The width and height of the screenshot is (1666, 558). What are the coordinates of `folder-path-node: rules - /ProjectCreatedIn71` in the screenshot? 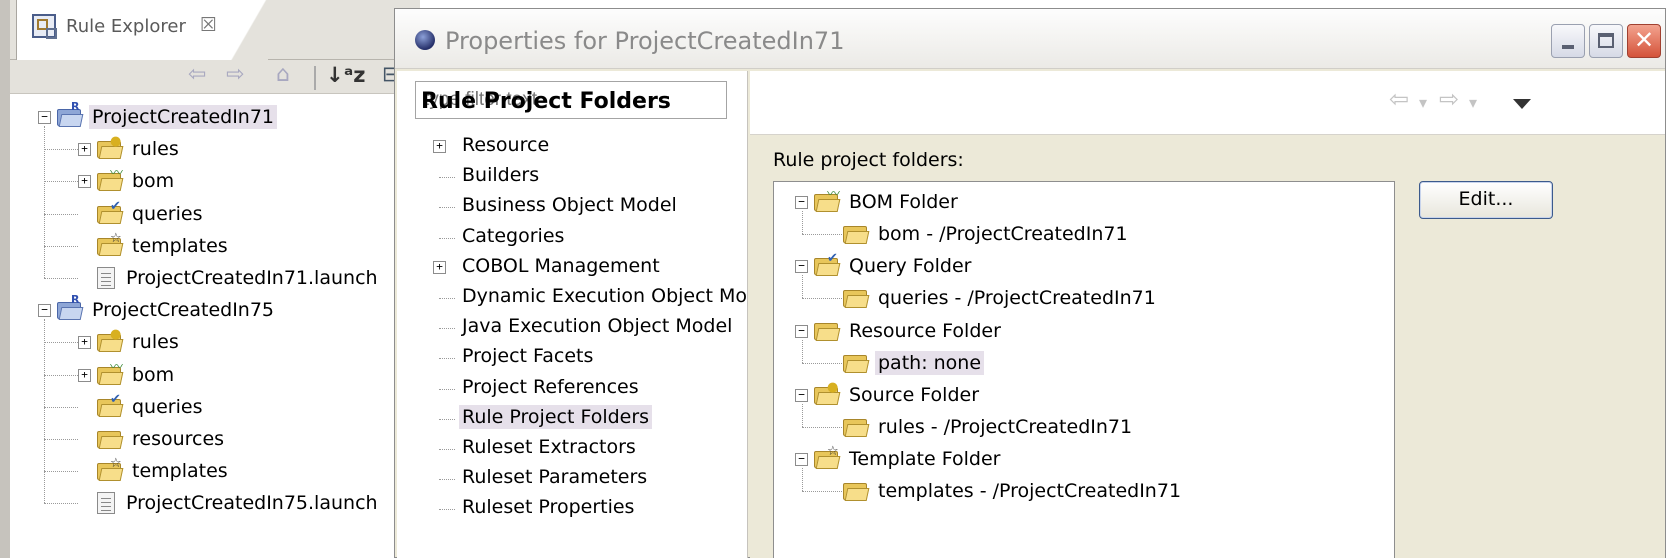 It's located at (989, 427).